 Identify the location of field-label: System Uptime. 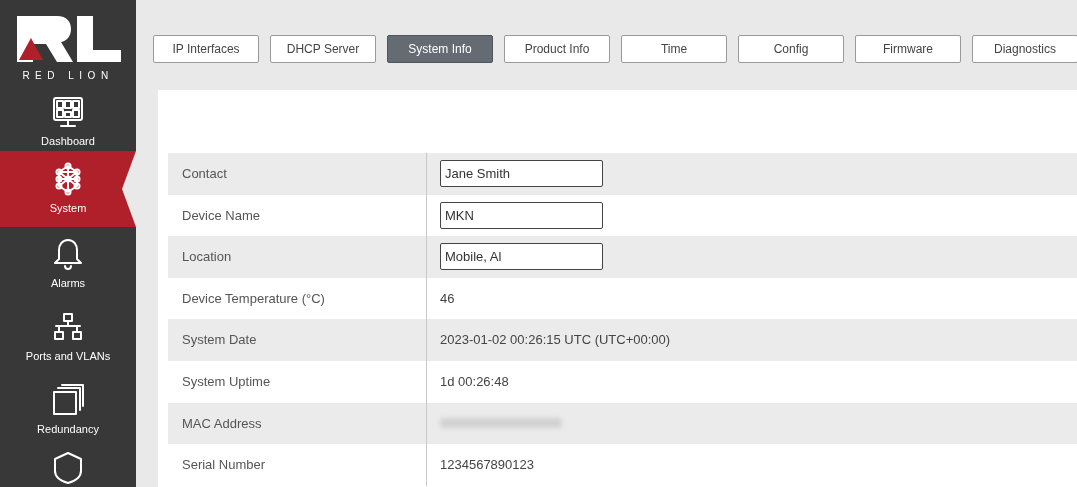
(226, 382).